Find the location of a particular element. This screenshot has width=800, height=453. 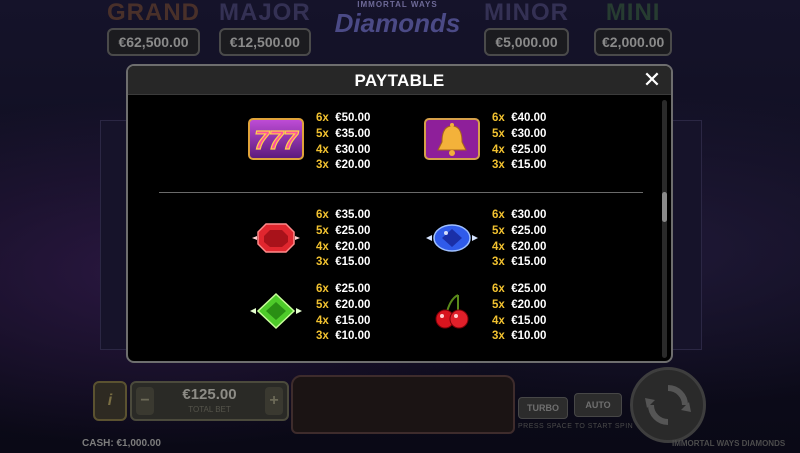

stake-value: €125.00 is located at coordinates (209, 394).